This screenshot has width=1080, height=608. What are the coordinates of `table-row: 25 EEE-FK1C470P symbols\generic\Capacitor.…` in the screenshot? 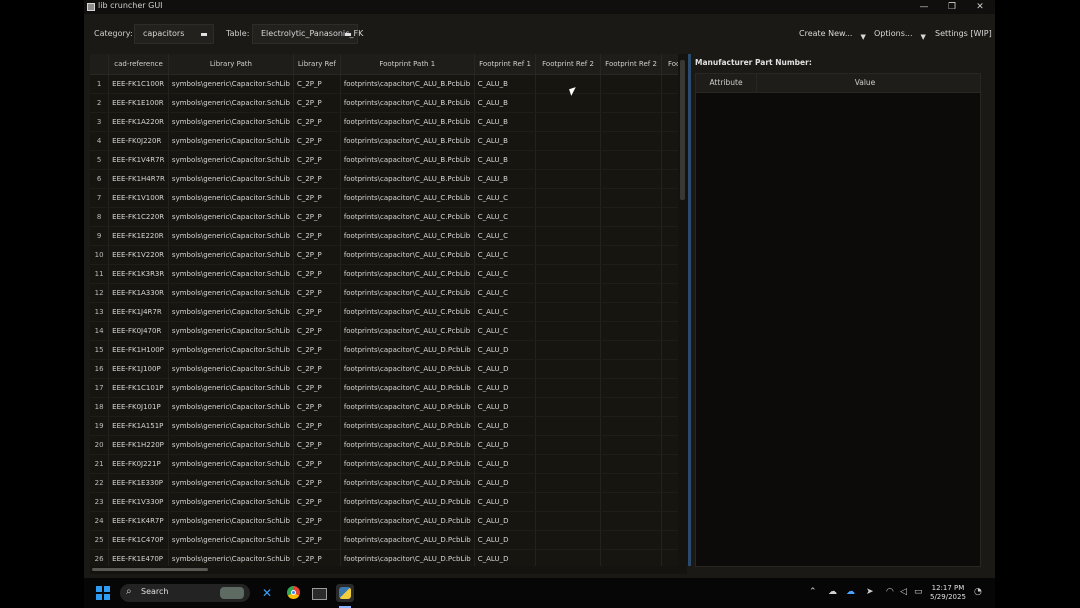 It's located at (388, 540).